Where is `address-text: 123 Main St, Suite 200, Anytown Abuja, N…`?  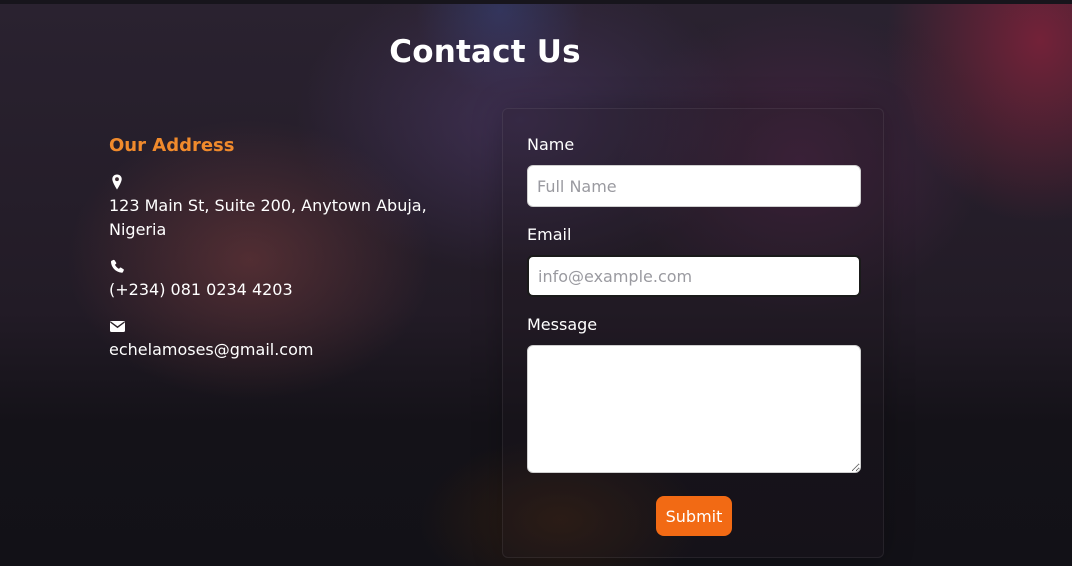
address-text: 123 Main St, Suite 200, Anytown Abuja, N… is located at coordinates (268, 217).